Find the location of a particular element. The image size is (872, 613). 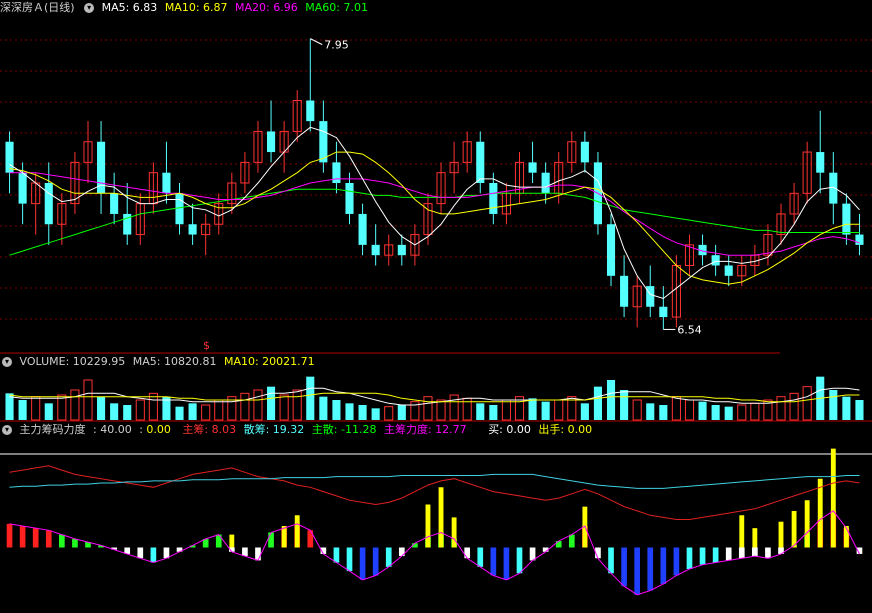

event-dollar-marker: $ is located at coordinates (206, 345).